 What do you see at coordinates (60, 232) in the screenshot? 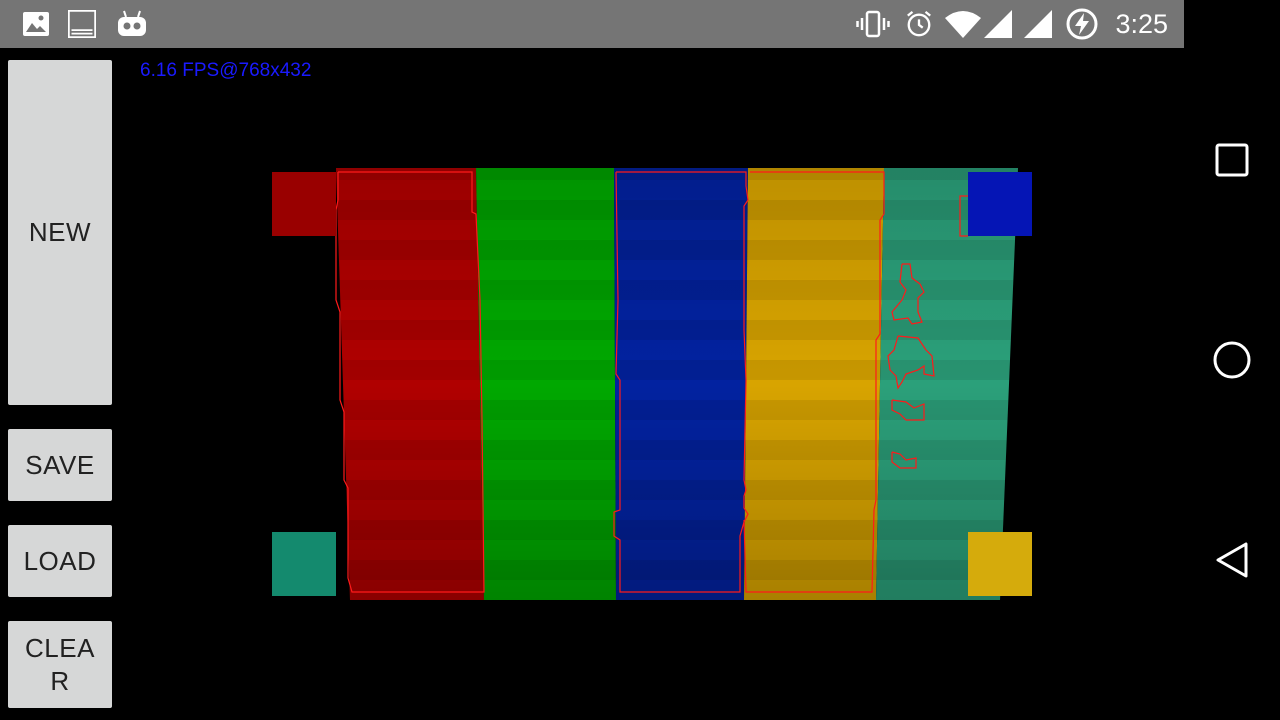
I see `new-button: NEW` at bounding box center [60, 232].